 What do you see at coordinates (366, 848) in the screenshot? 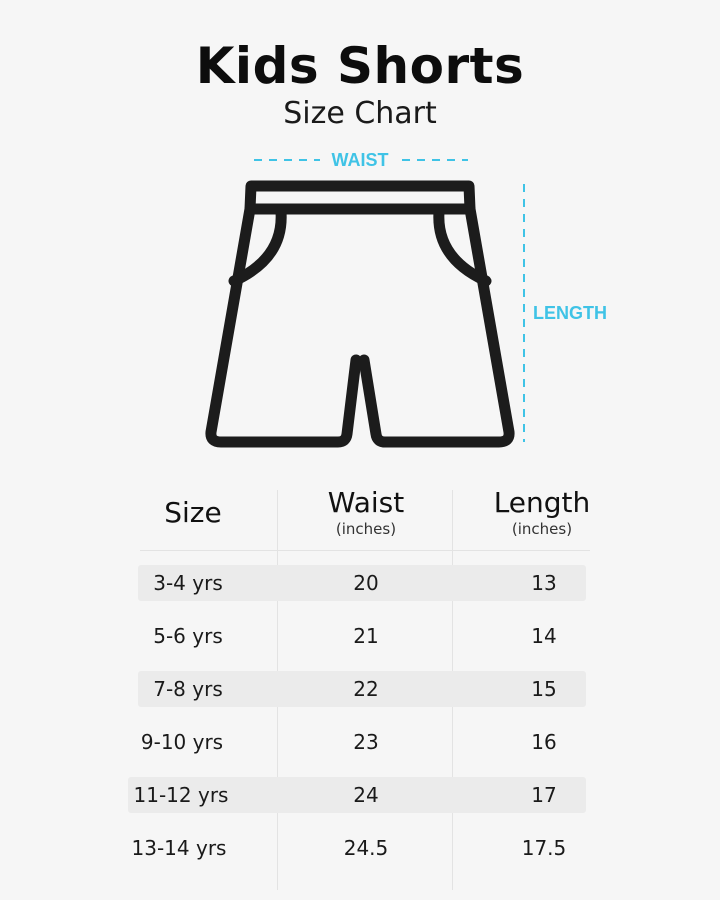
I see `waist-cell: 24.5` at bounding box center [366, 848].